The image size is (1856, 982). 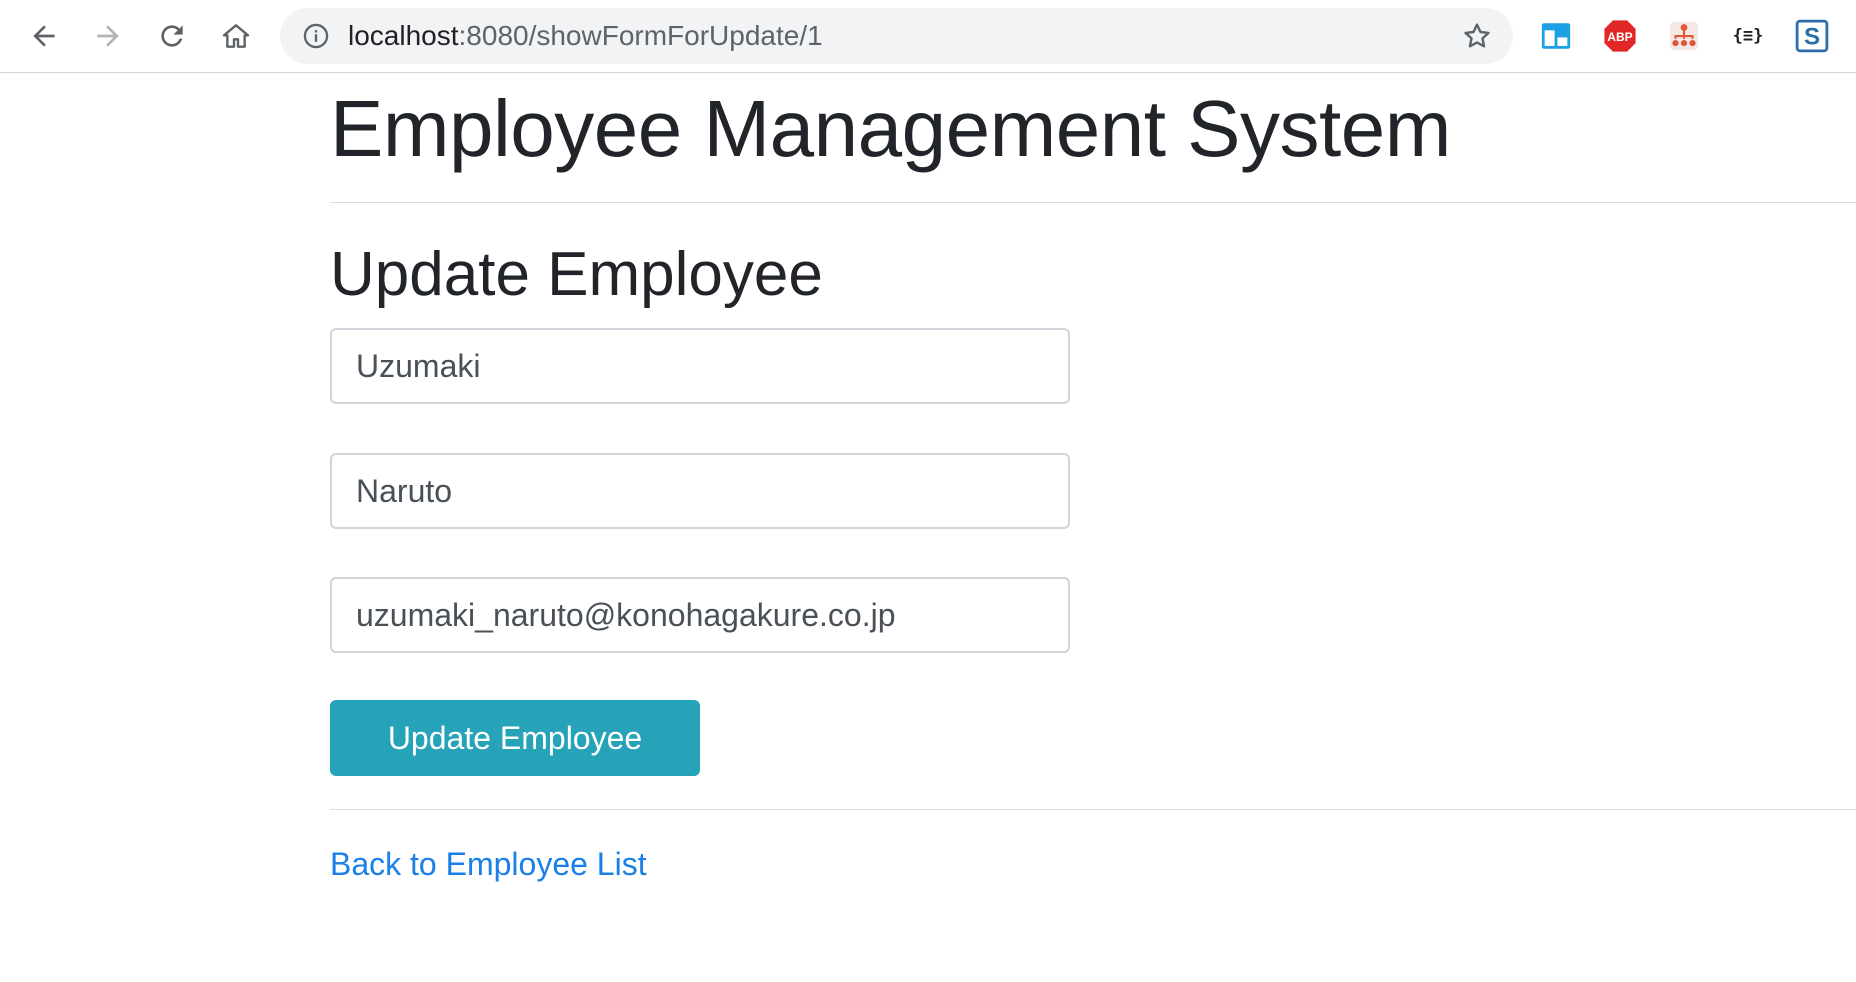 I want to click on s-extension-button: S, so click(x=1812, y=36).